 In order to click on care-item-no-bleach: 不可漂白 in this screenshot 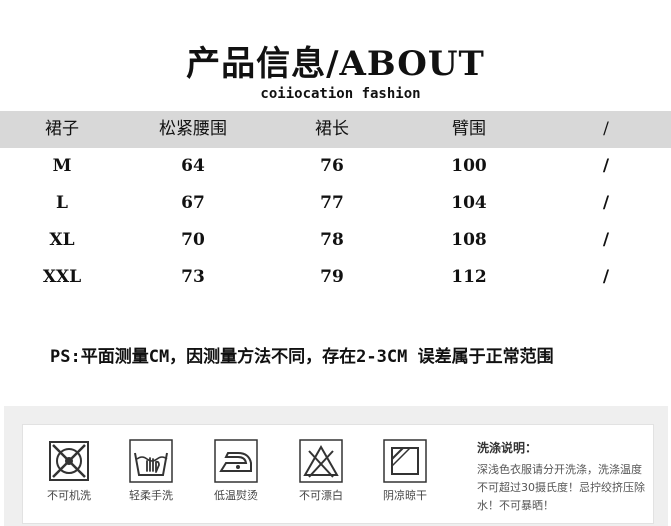, I will do `click(321, 471)`.